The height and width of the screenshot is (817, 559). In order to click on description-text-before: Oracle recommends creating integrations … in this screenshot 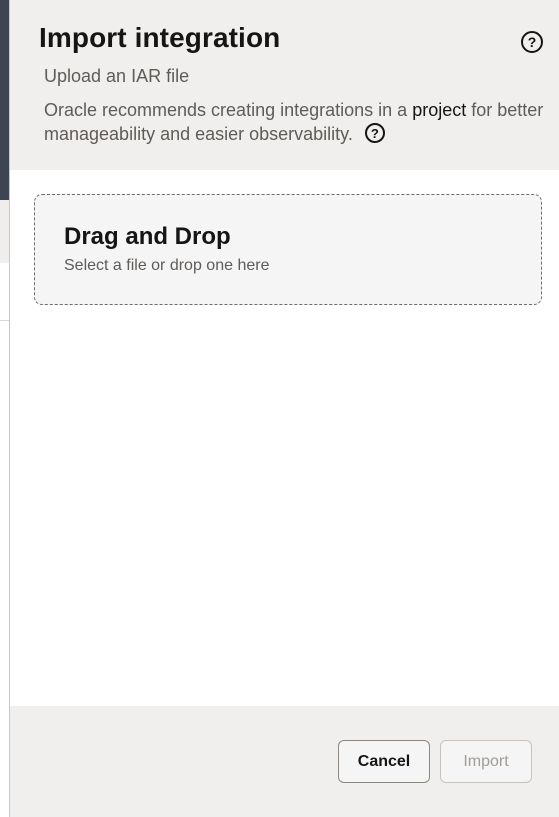, I will do `click(228, 110)`.